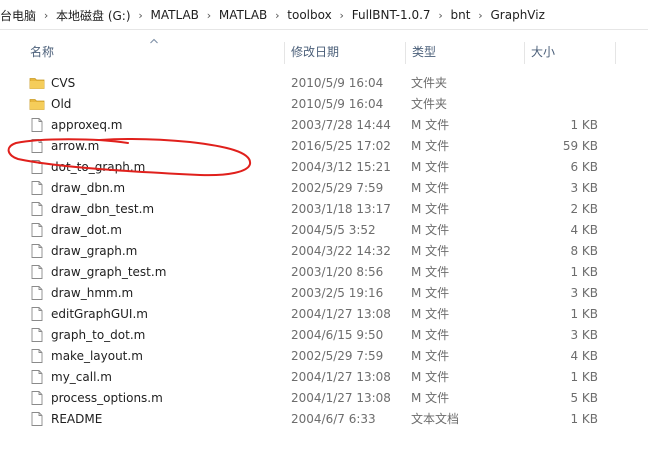 This screenshot has width=648, height=468. I want to click on file-row: dot_to_graph.m 2004/3/12 15:21 M 文件 6 KB, so click(324, 167).